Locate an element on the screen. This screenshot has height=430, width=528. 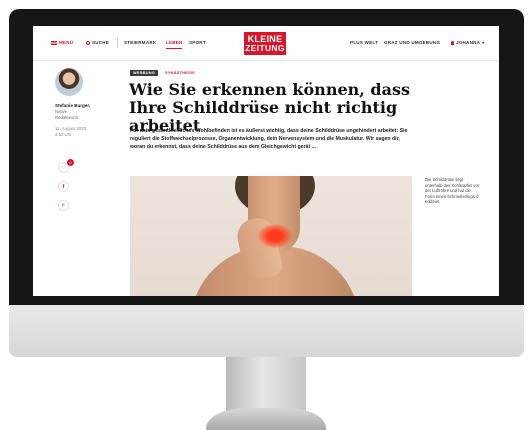
tag-werbung: WERBUNG is located at coordinates (144, 73).